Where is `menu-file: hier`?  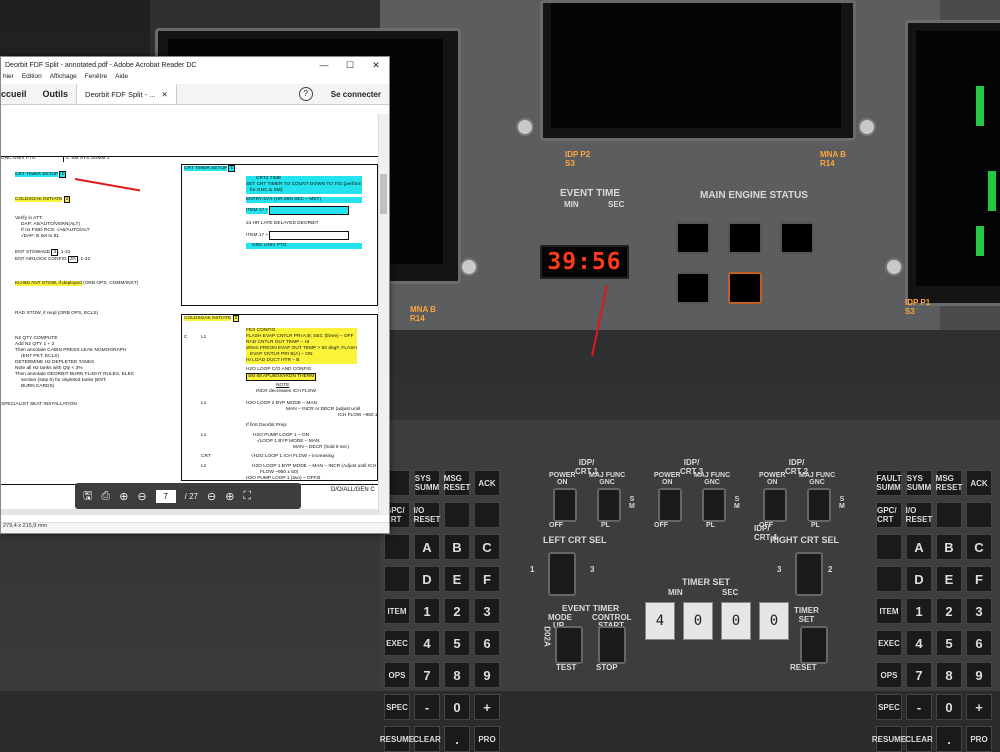 menu-file: hier is located at coordinates (8, 78).